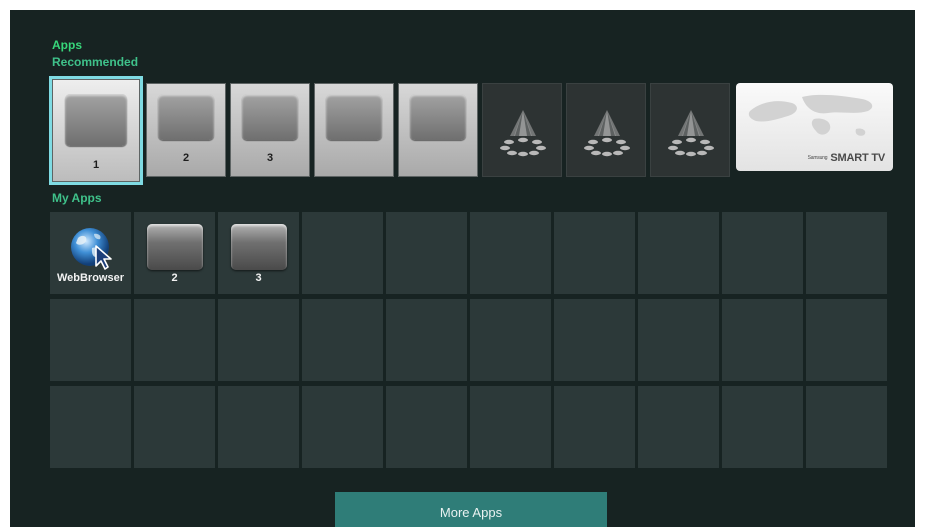  I want to click on recommended-heading: Recommended, so click(95, 62).